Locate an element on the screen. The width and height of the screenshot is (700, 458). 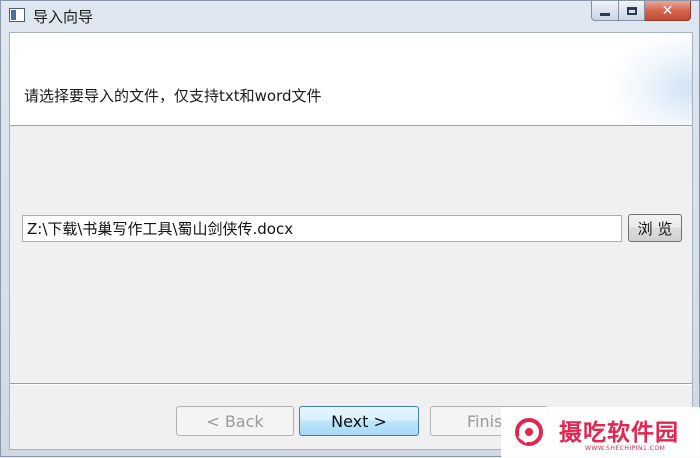
header-decoration is located at coordinates (652, 79).